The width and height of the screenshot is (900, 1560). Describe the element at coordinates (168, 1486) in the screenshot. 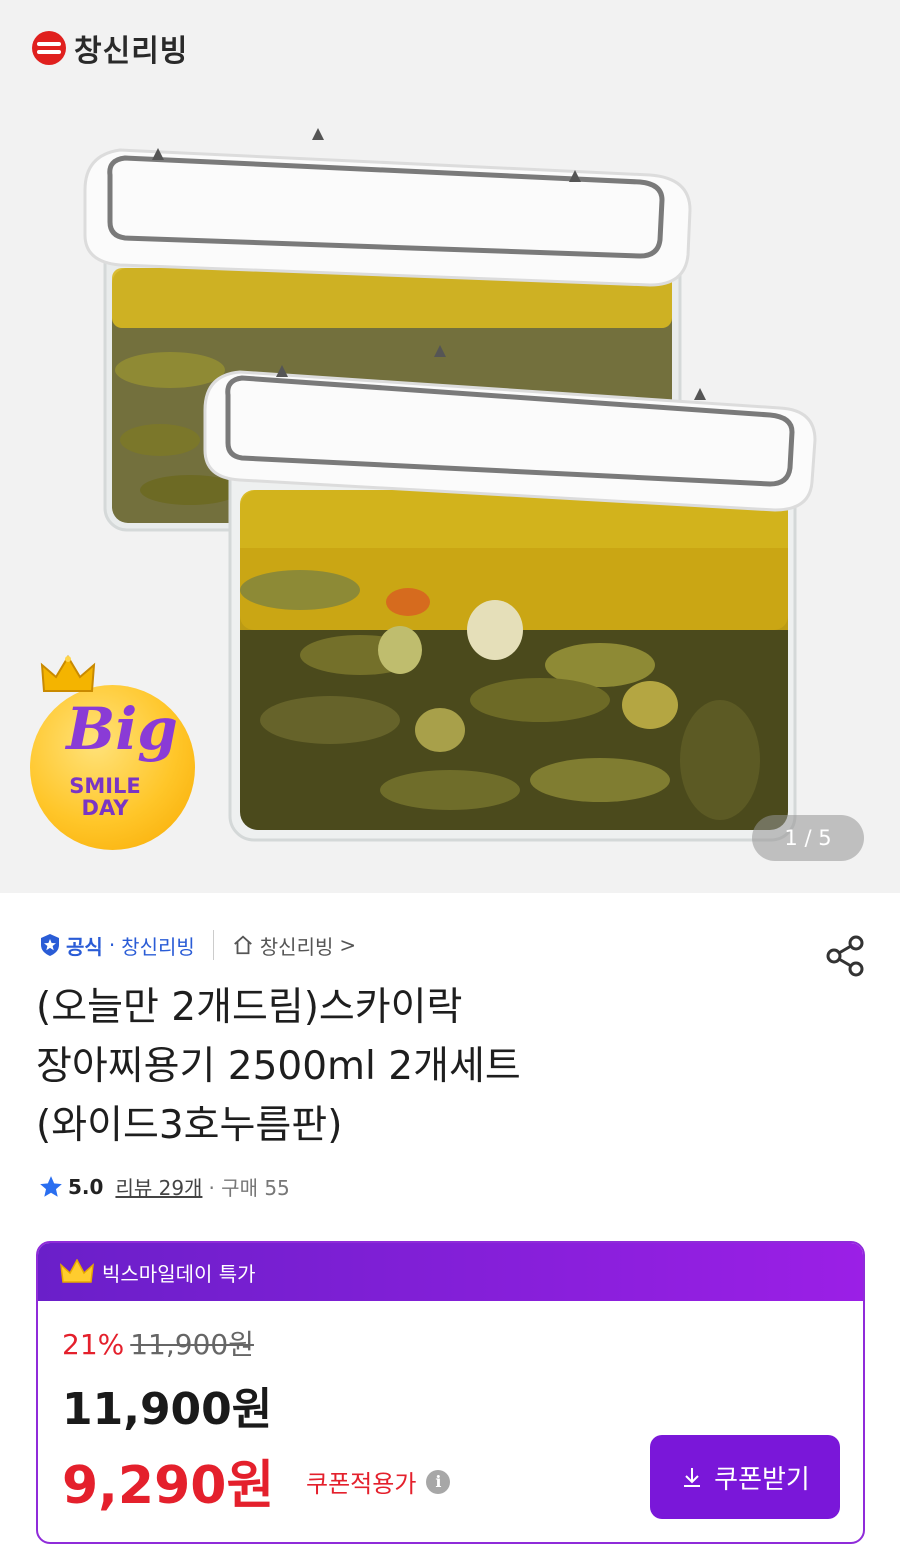

I see `coupon-price: 9,290원` at that location.